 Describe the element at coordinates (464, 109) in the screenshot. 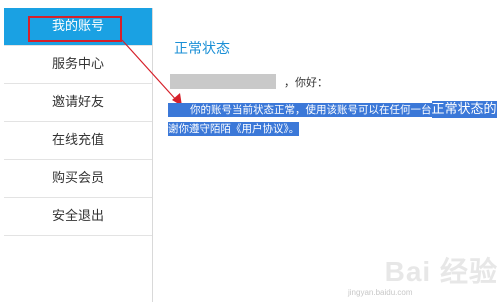

I see `status-message-line1-big: 正常状态的` at that location.